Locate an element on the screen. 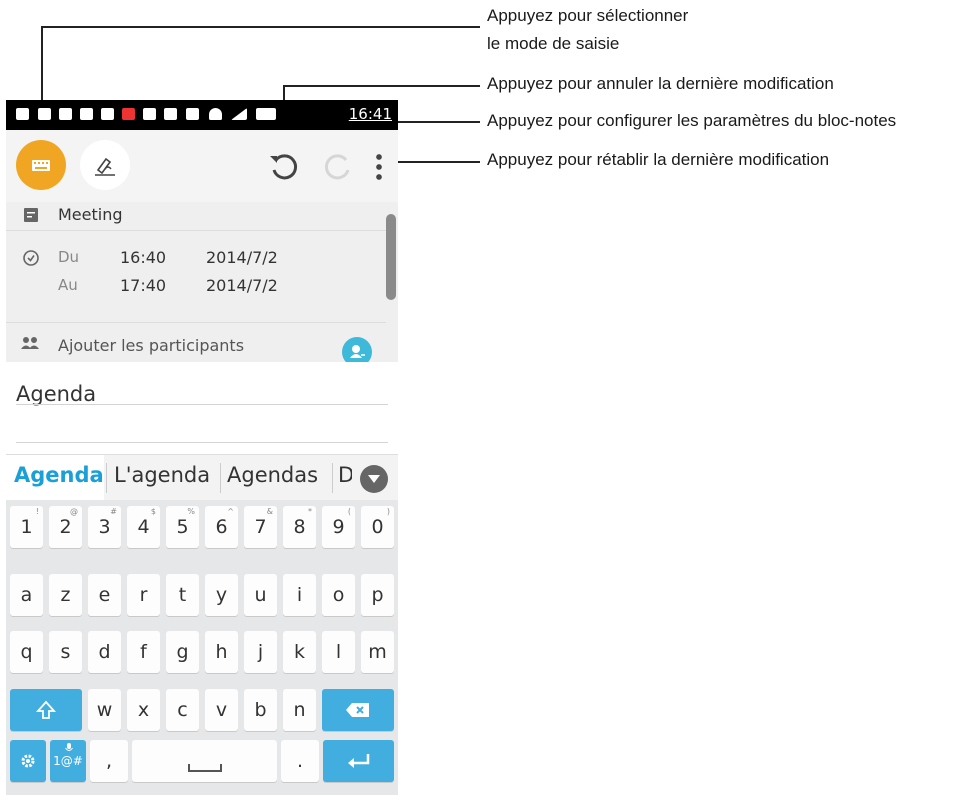 The height and width of the screenshot is (795, 970). key-x: x is located at coordinates (143, 710).